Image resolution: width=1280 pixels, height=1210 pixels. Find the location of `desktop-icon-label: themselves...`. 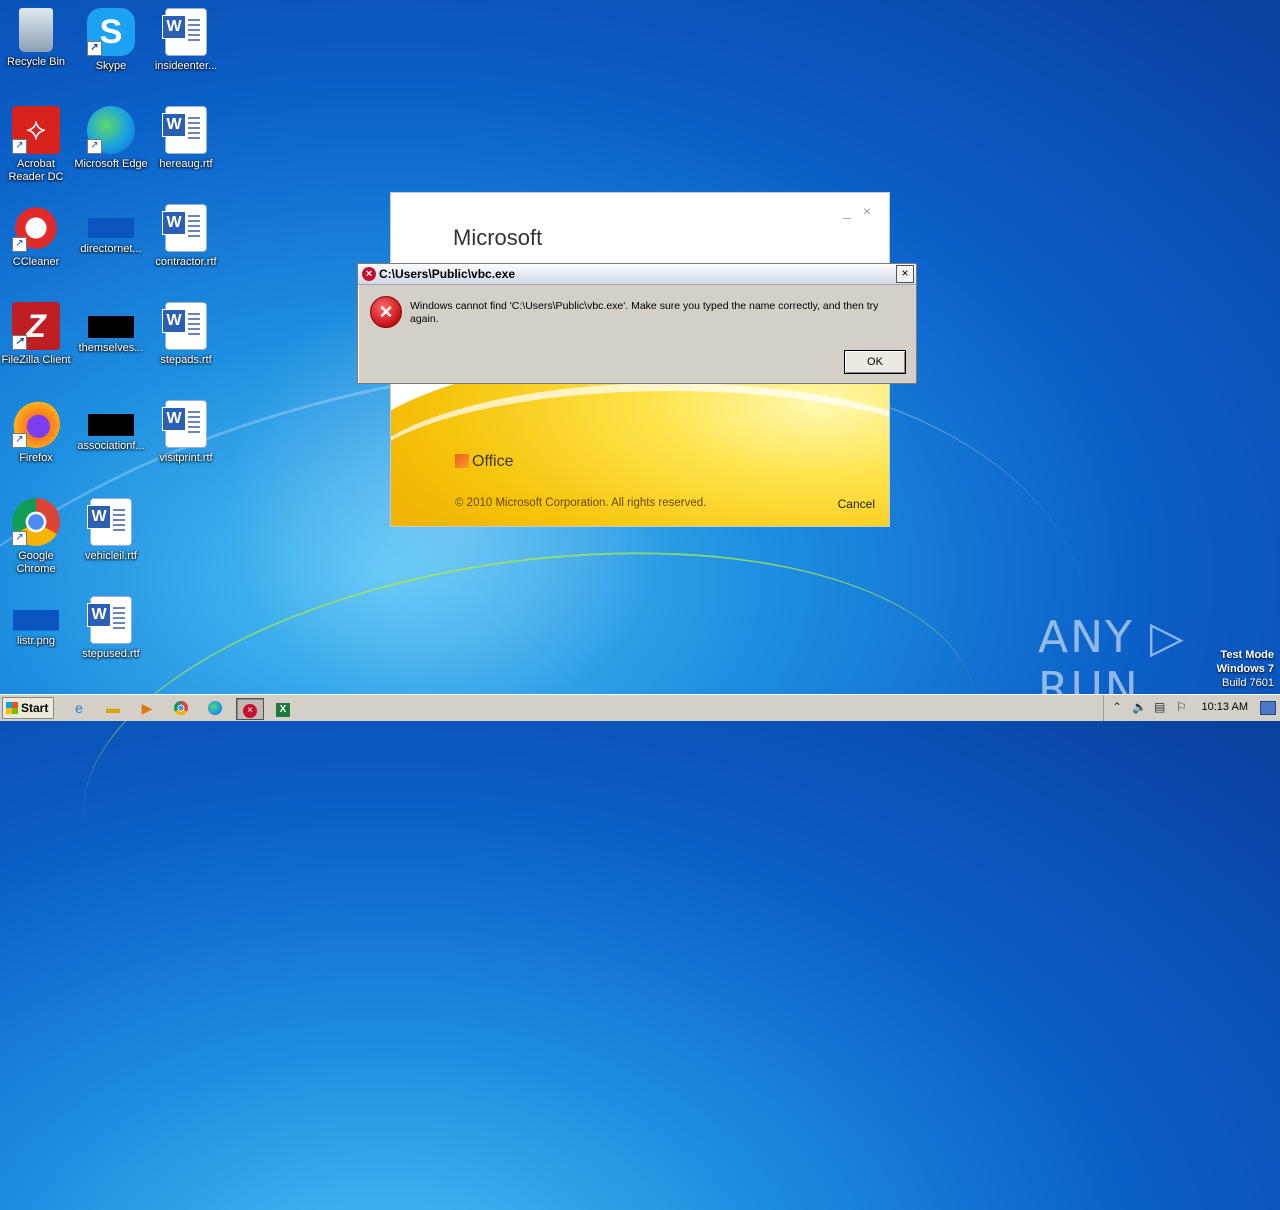

desktop-icon-label: themselves... is located at coordinates (111, 348).